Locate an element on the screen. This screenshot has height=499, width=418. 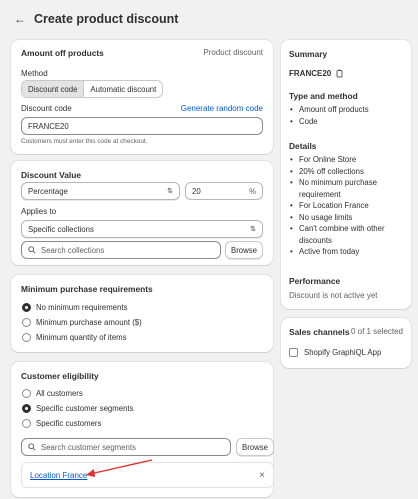
list-item: No minimum purchase requirement is located at coordinates (349, 188).